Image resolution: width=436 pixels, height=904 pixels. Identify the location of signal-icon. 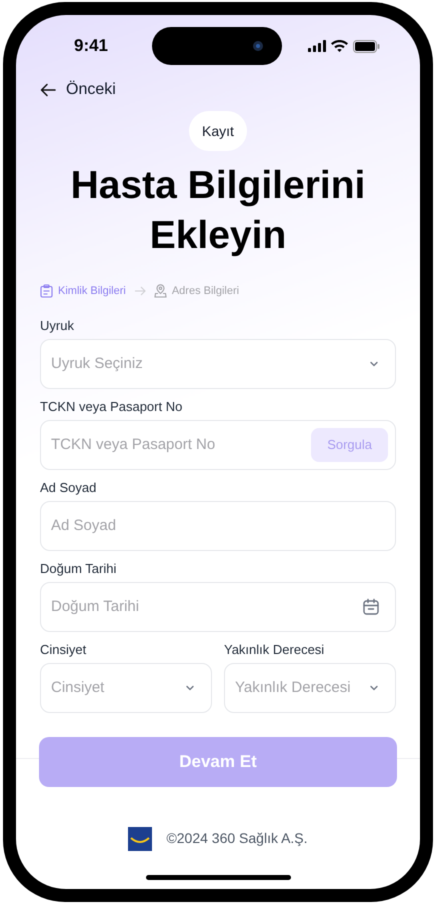
(317, 46).